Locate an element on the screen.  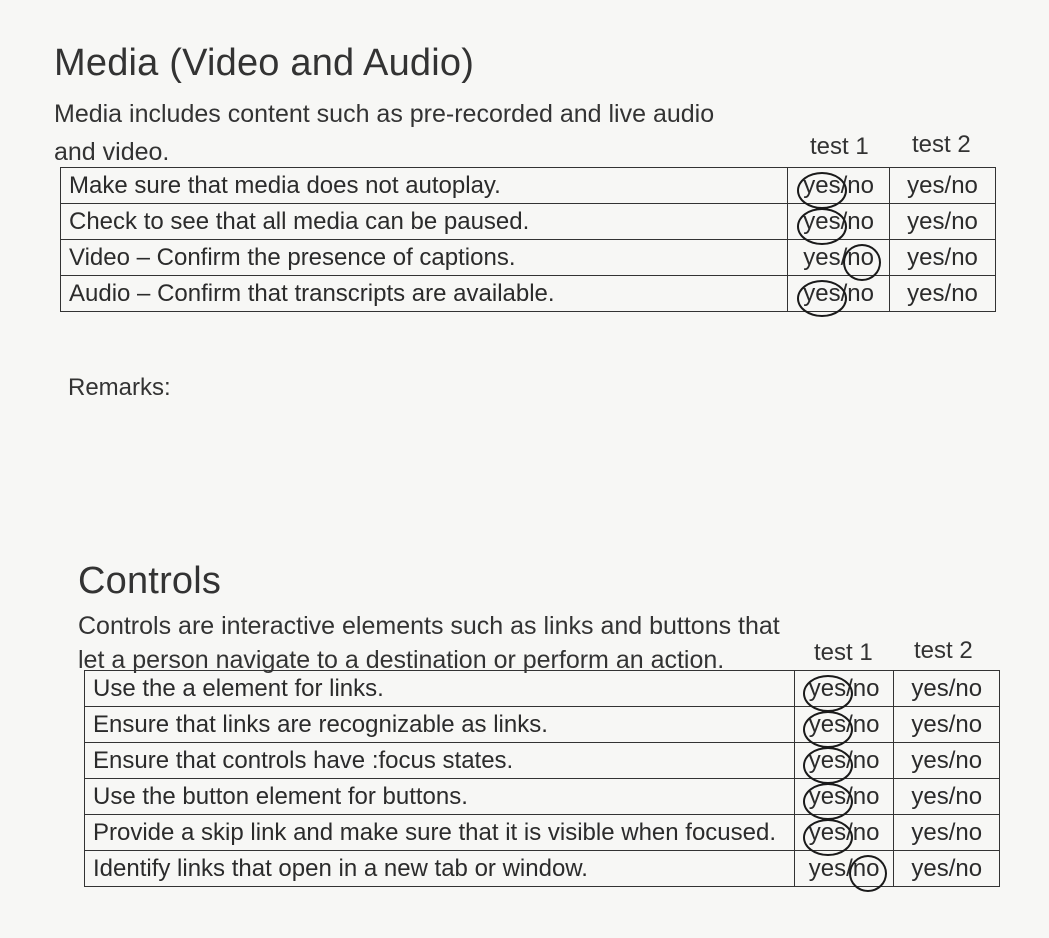
media-test2-header: test 2 is located at coordinates (941, 144).